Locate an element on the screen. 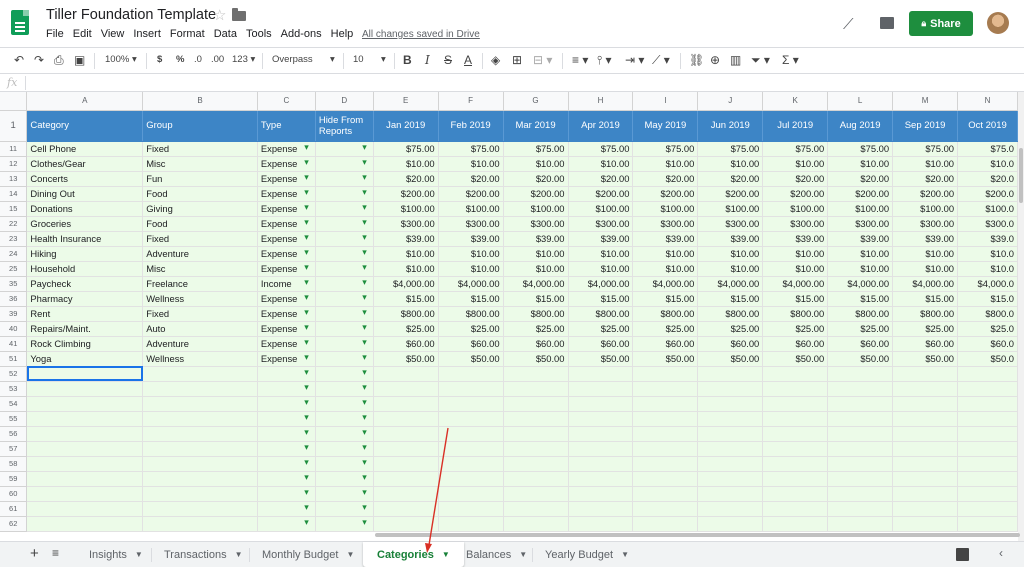 This screenshot has width=1024, height=567. budget-amount-cell: $300.0 is located at coordinates (987, 224).